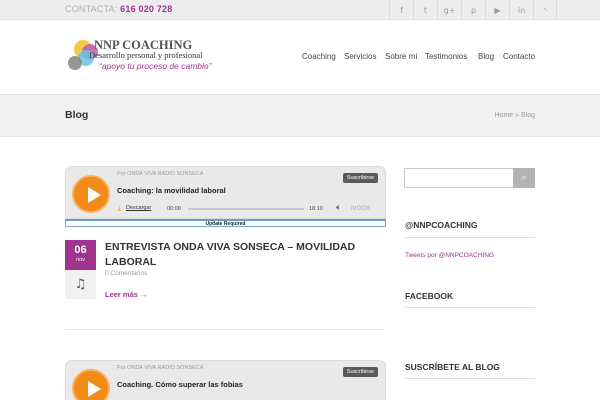 The width and height of the screenshot is (600, 400). What do you see at coordinates (446, 56) in the screenshot?
I see `nav-item-testimonios: Testimonios` at bounding box center [446, 56].